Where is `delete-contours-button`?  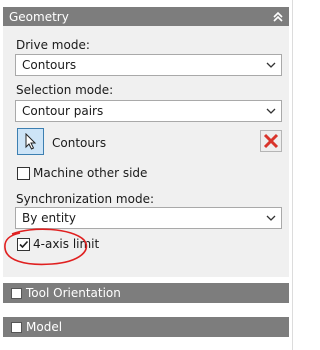
delete-contours-button is located at coordinates (271, 141).